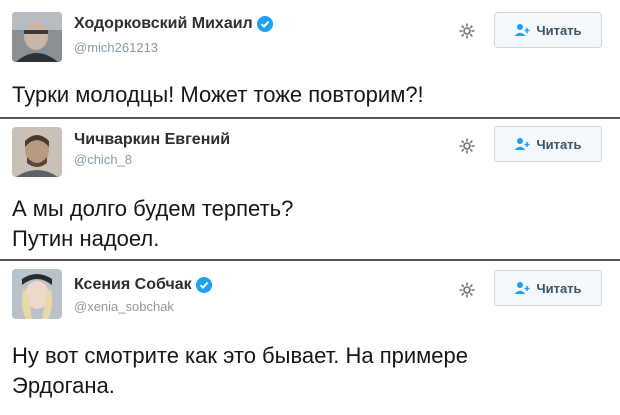  What do you see at coordinates (133, 285) in the screenshot?
I see `author-name: Ксения Собчак` at bounding box center [133, 285].